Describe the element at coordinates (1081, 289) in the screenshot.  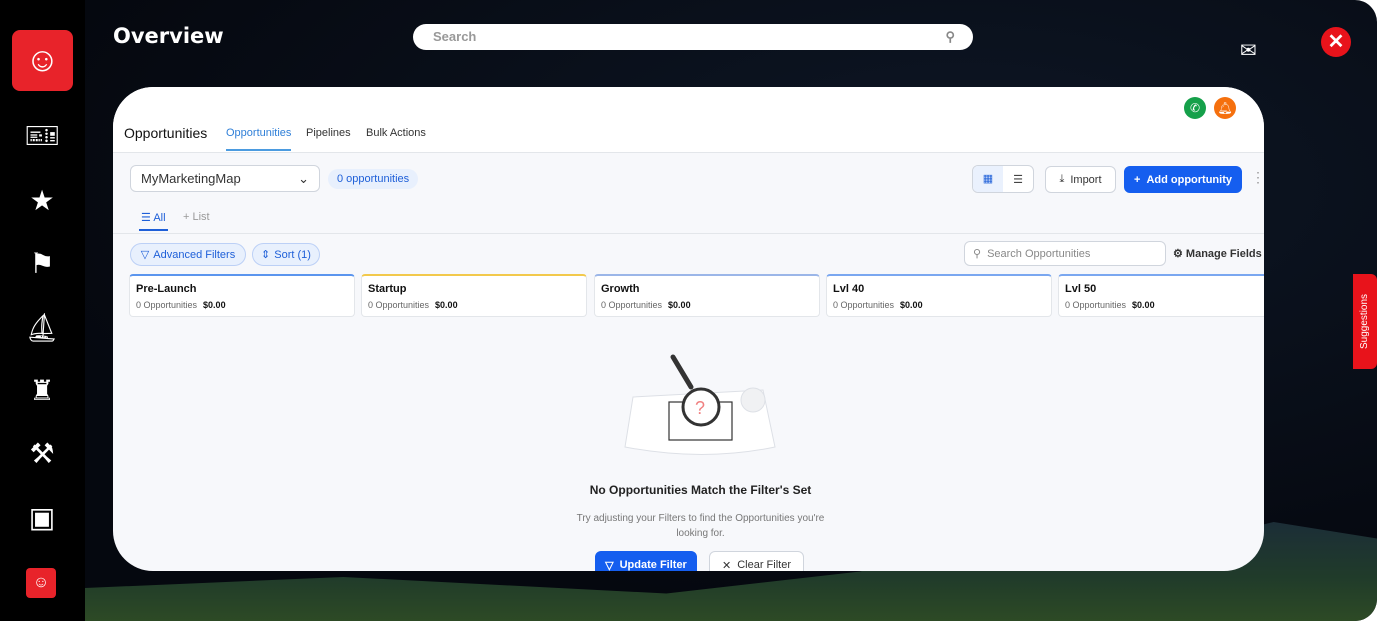
I see `stage-name: Lvl 50` at that location.